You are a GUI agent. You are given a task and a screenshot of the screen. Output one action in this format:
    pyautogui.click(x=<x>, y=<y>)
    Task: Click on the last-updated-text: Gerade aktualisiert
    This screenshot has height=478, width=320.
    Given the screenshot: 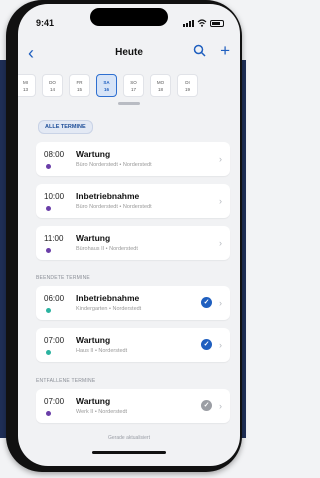 What is the action you would take?
    pyautogui.click(x=129, y=438)
    